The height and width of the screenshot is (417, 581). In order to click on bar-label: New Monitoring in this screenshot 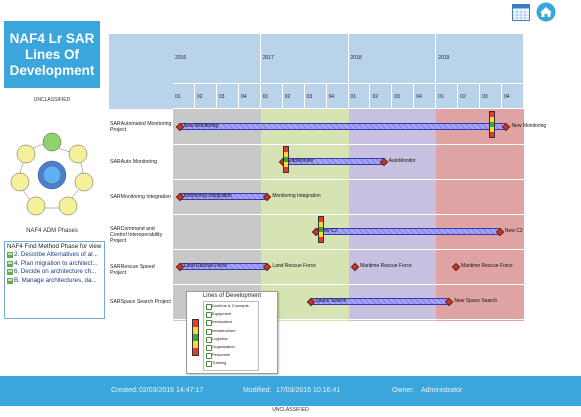, I will do `click(201, 126)`.